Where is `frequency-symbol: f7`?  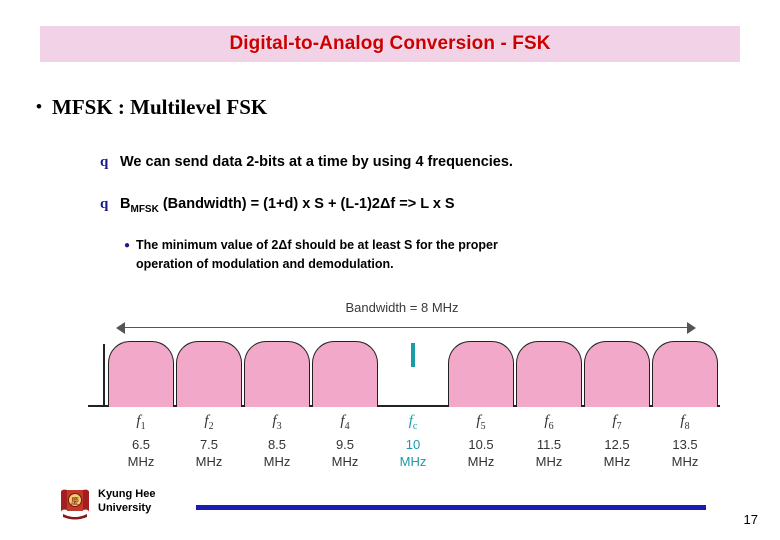
frequency-symbol: f7 is located at coordinates (617, 424).